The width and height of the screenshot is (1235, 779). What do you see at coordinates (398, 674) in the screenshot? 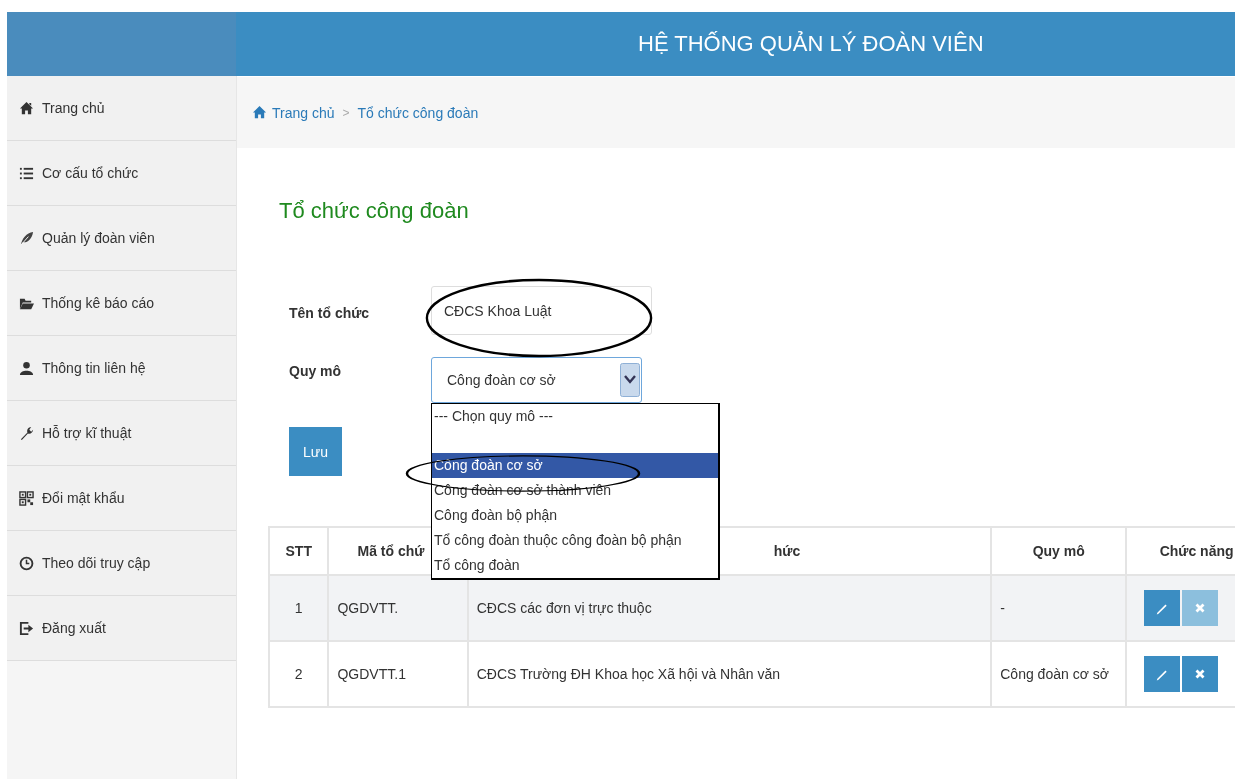
I see `table-cell: QGDVTT.1` at bounding box center [398, 674].